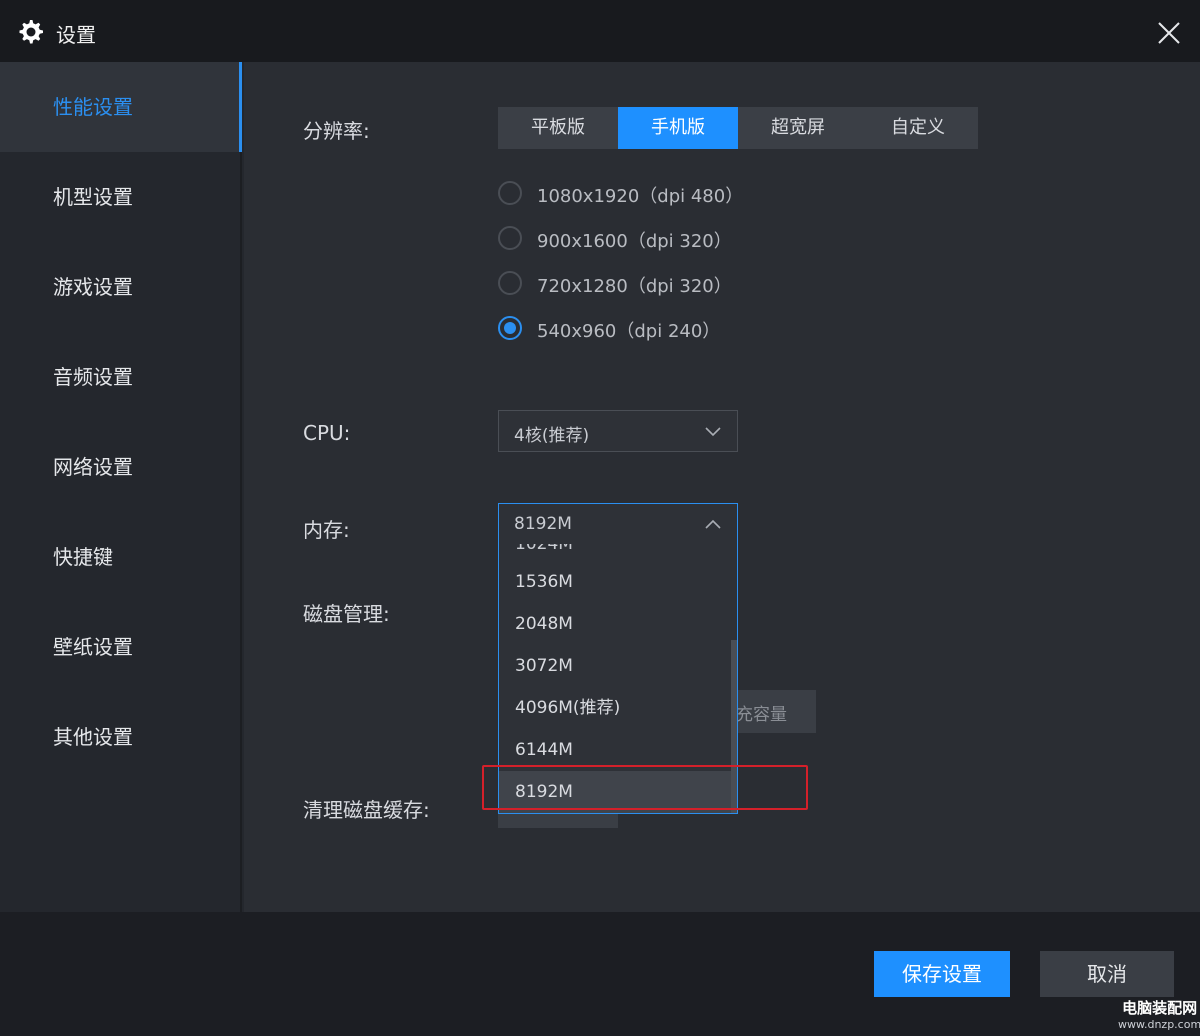 The width and height of the screenshot is (1200, 1036). I want to click on radio-label: 1080x1920（dpi 480）, so click(640, 196).